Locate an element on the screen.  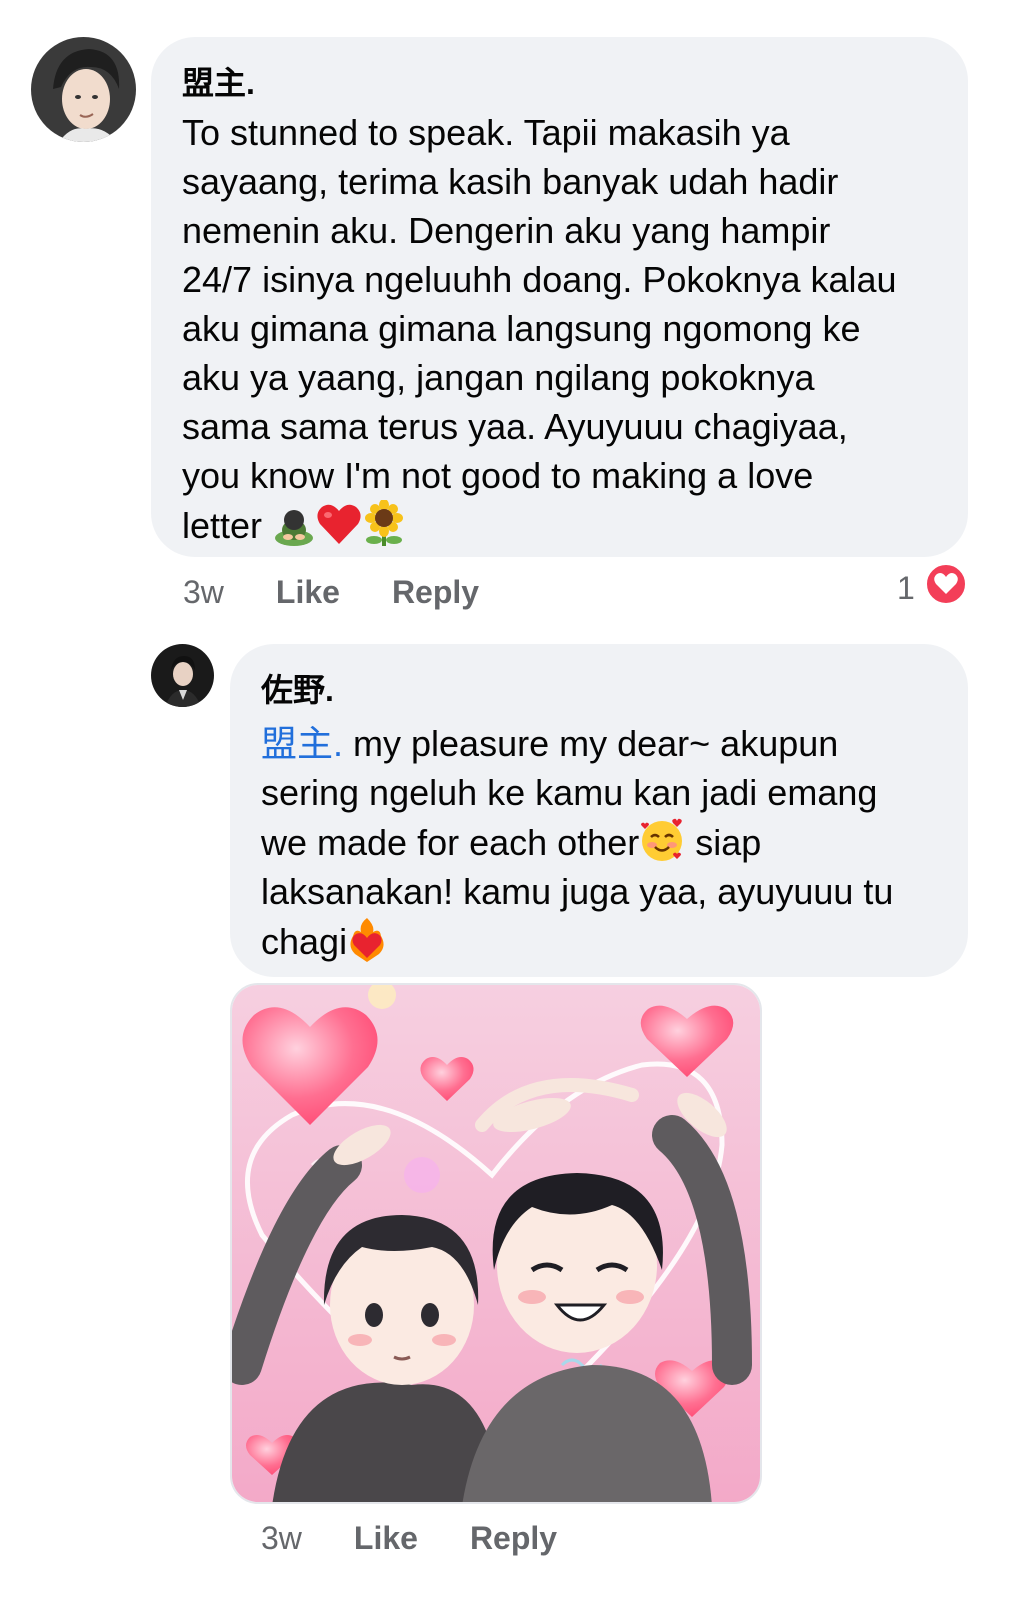
reaction-count: 1 is located at coordinates (906, 587).